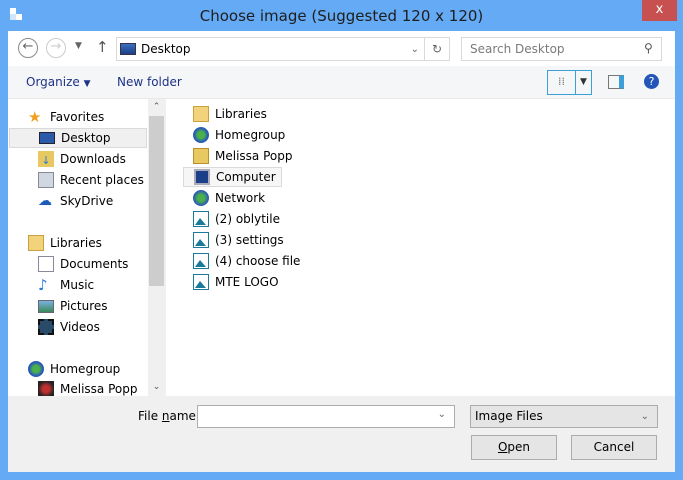 This screenshot has width=683, height=480. I want to click on file-item: Computer, so click(232, 177).